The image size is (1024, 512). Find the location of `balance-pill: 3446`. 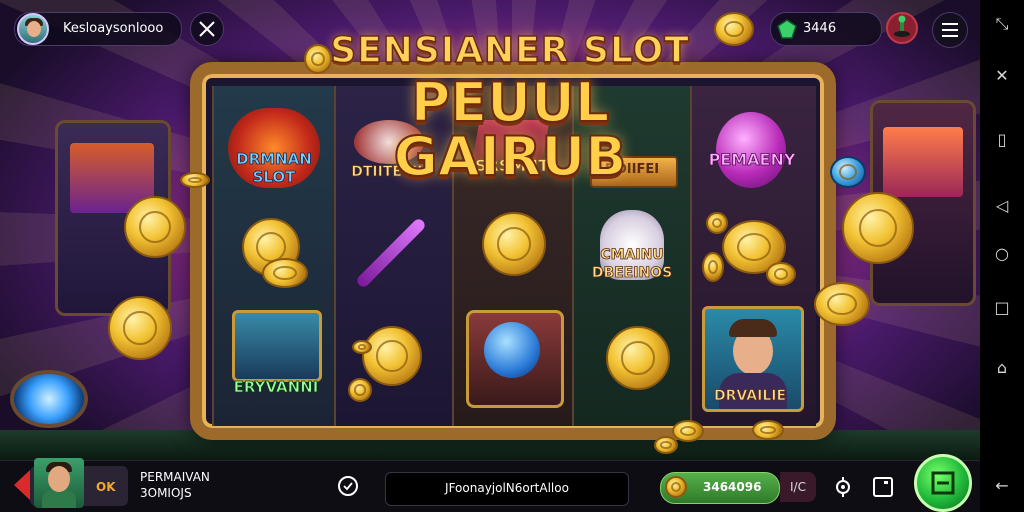

balance-pill: 3446 is located at coordinates (826, 29).